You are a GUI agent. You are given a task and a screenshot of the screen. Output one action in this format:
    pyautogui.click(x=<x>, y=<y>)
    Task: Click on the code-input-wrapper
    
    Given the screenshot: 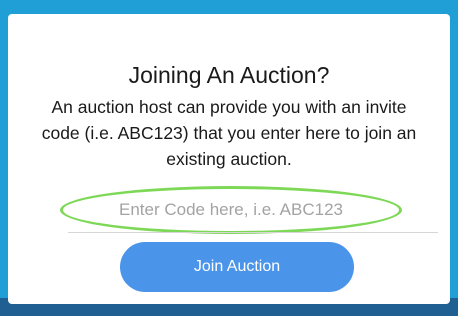 What is the action you would take?
    pyautogui.click(x=231, y=210)
    